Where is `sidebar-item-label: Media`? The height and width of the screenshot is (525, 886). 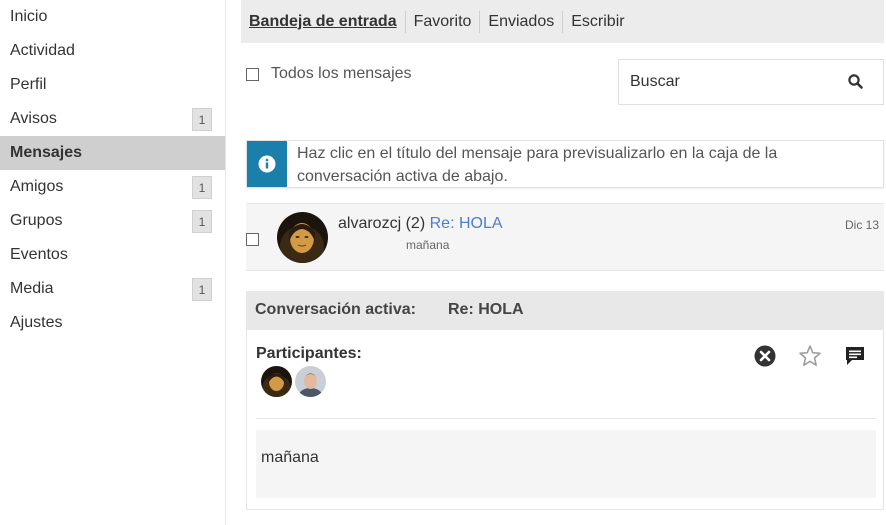
sidebar-item-label: Media is located at coordinates (32, 288).